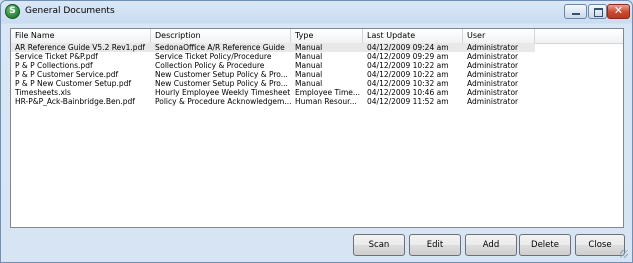  Describe the element at coordinates (221, 36) in the screenshot. I see `column-header-description: Description` at that location.